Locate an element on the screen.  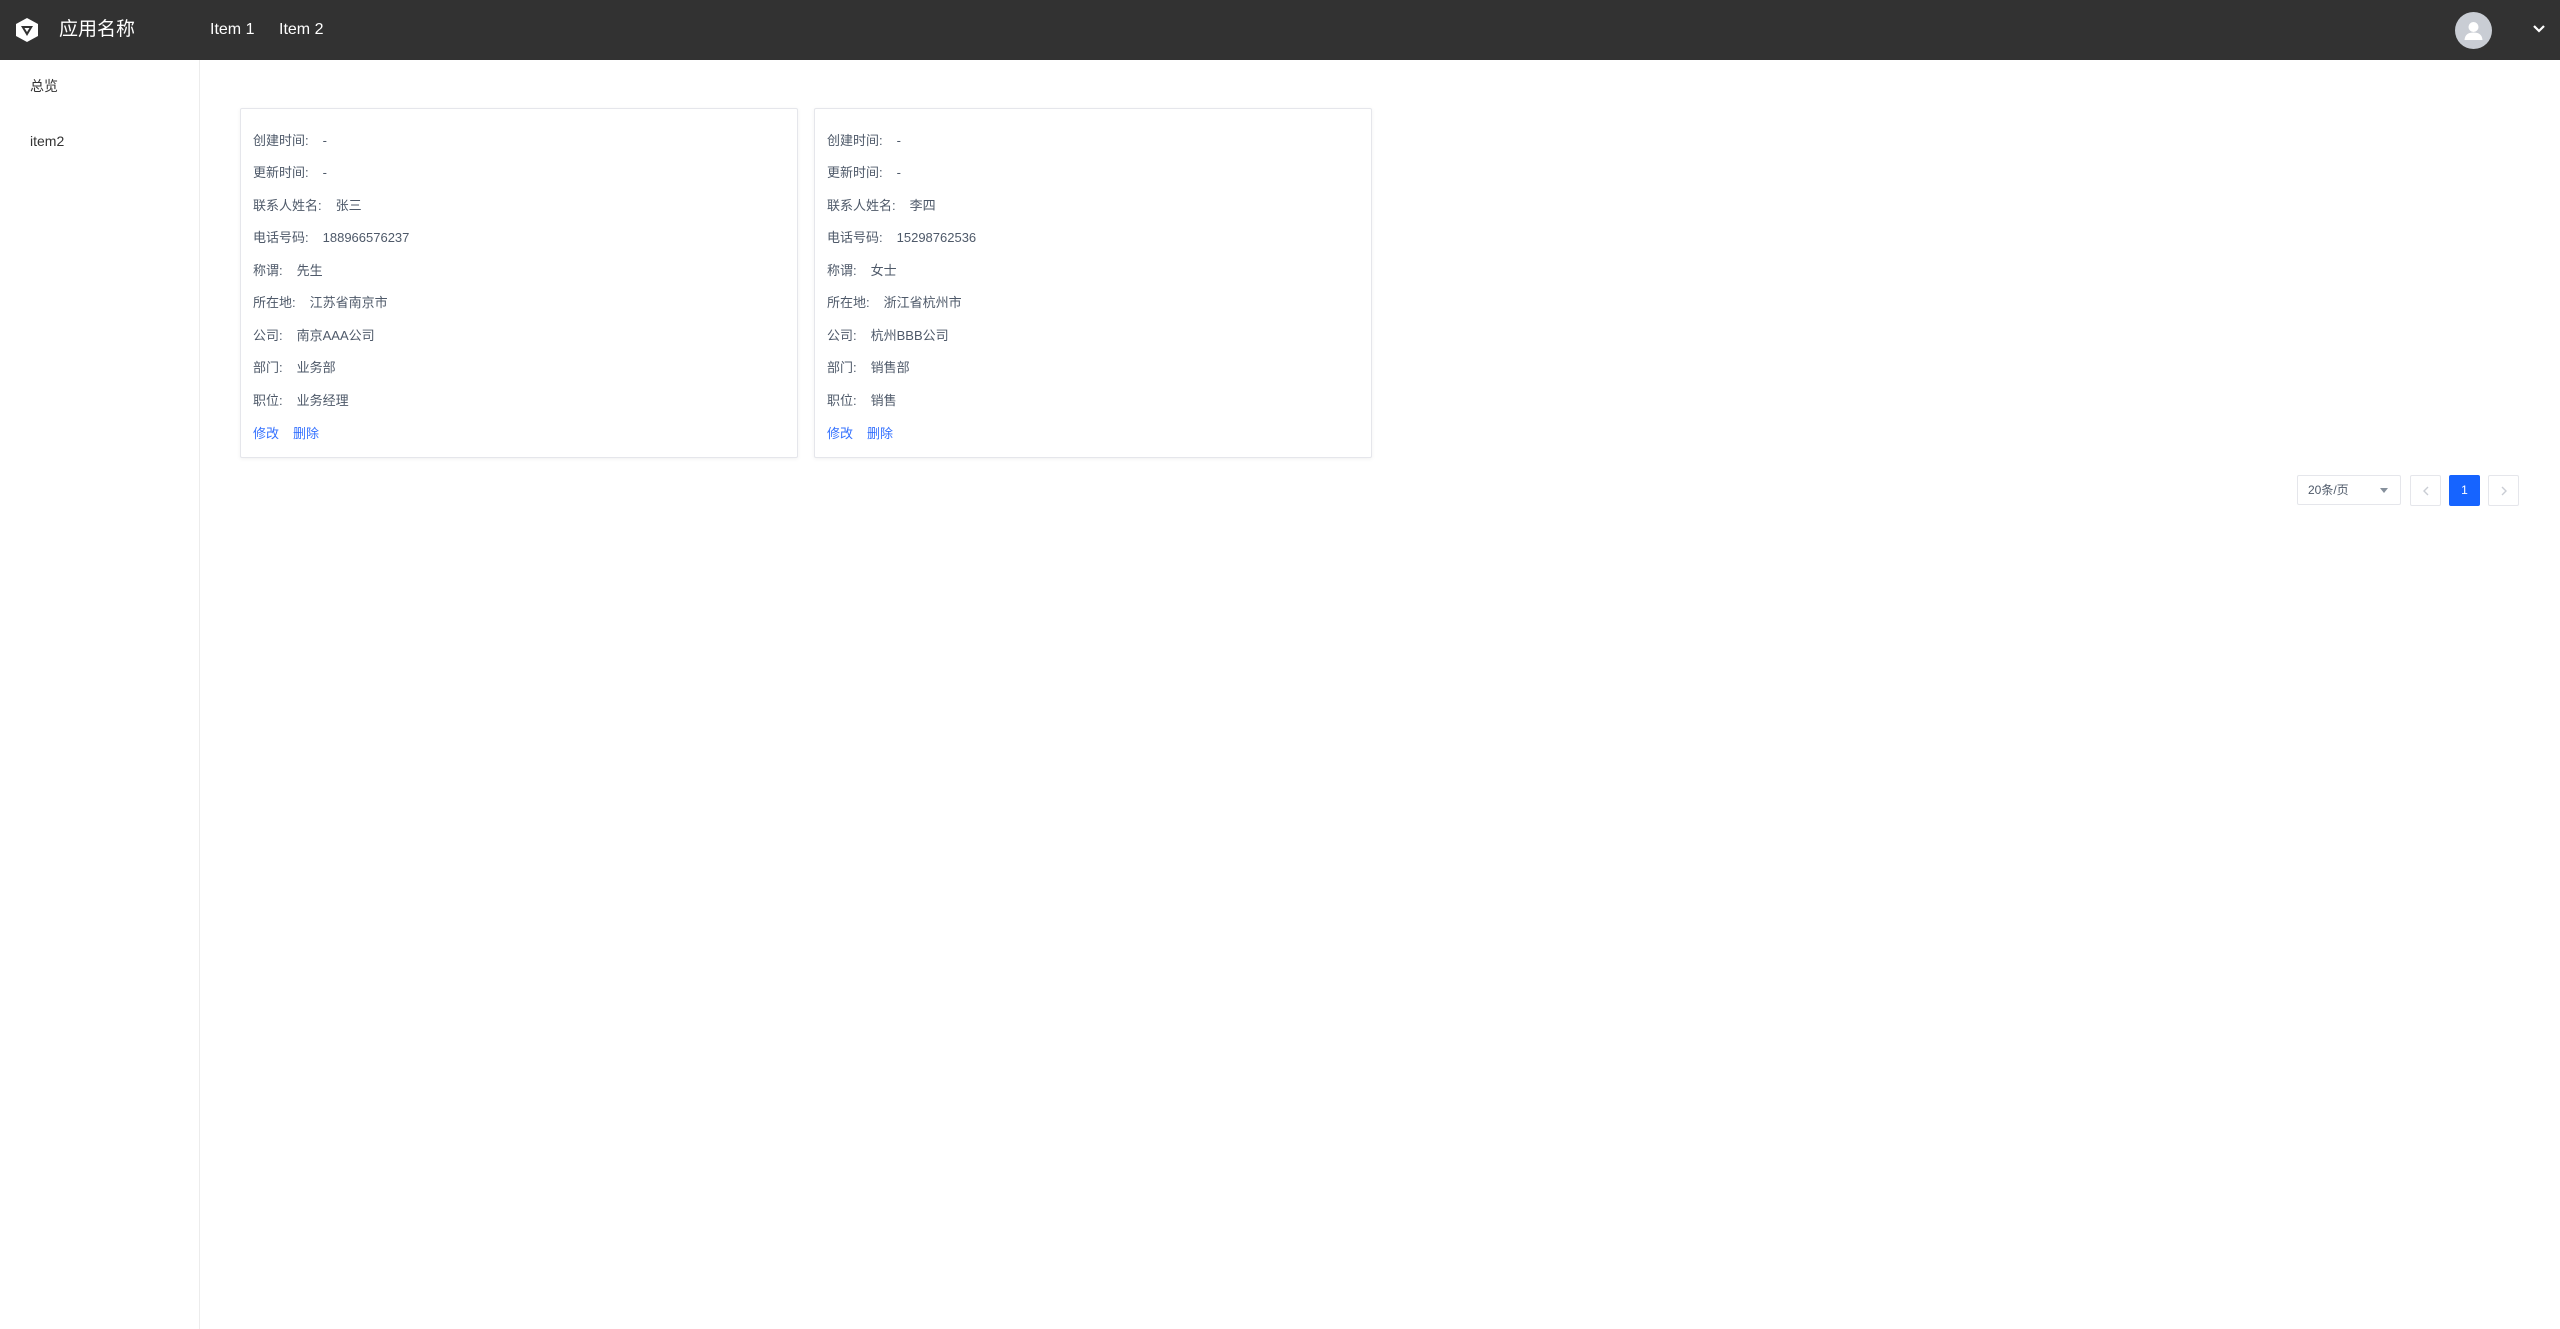
field-value: 先生 is located at coordinates (309, 270).